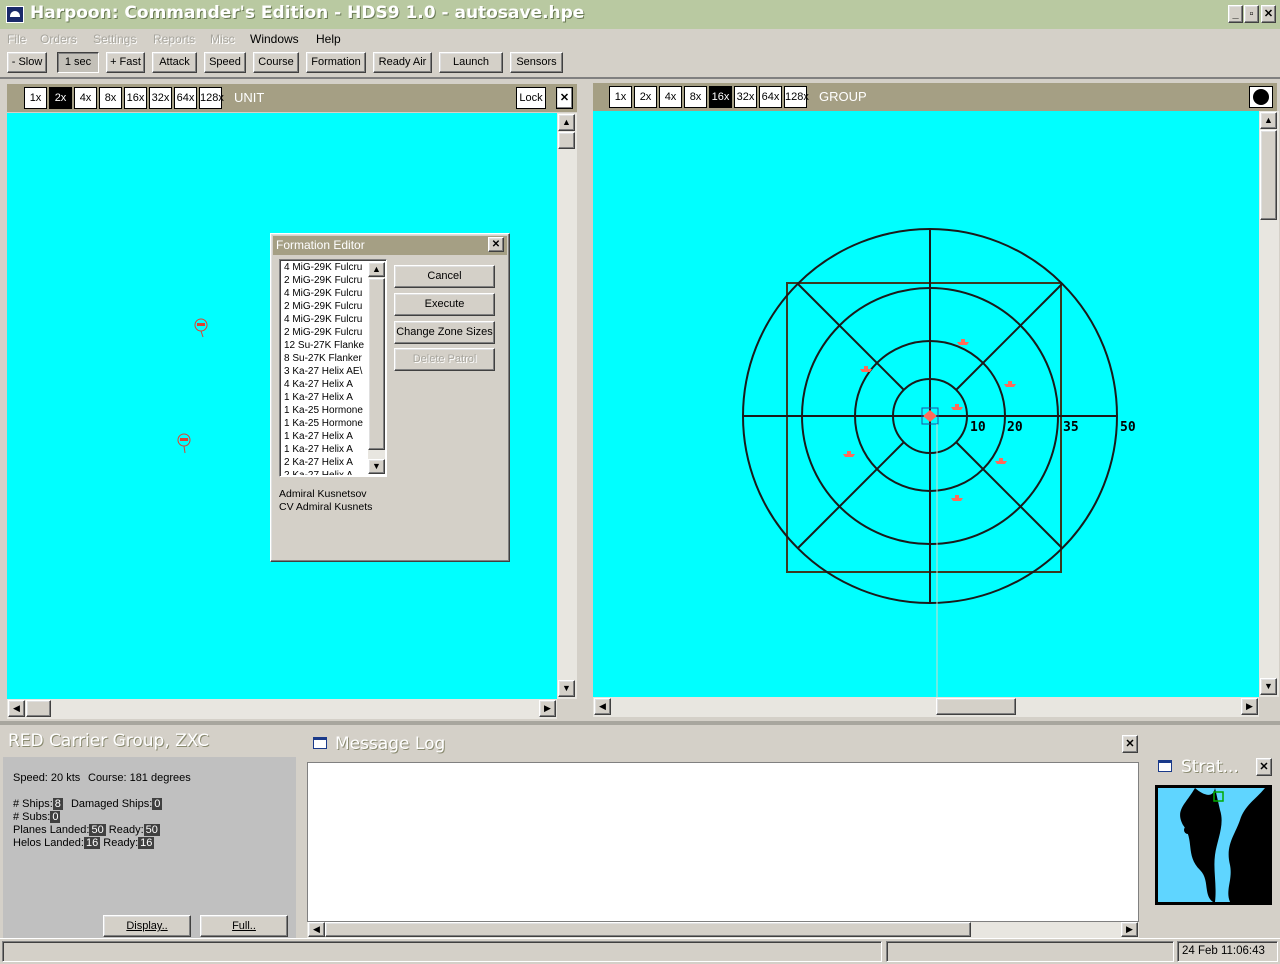  Describe the element at coordinates (114, 39) in the screenshot. I see `menu-settings: Settings` at that location.